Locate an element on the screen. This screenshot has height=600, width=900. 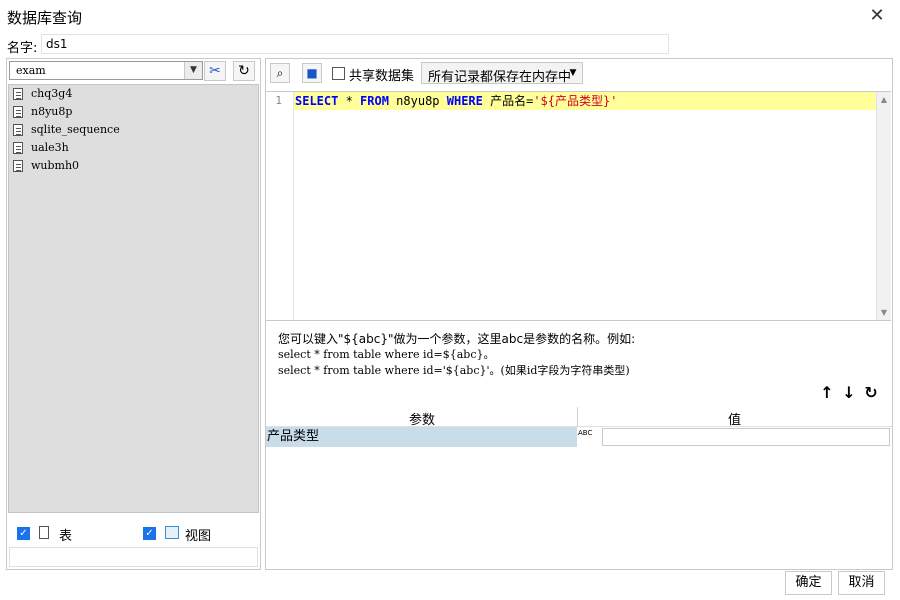
preview-button: ⌕ is located at coordinates (280, 73).